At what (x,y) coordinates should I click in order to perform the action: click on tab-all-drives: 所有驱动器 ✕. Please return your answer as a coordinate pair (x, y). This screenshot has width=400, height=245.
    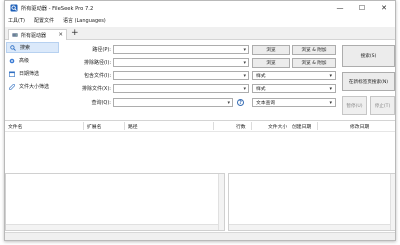
    Looking at the image, I should click on (37, 34).